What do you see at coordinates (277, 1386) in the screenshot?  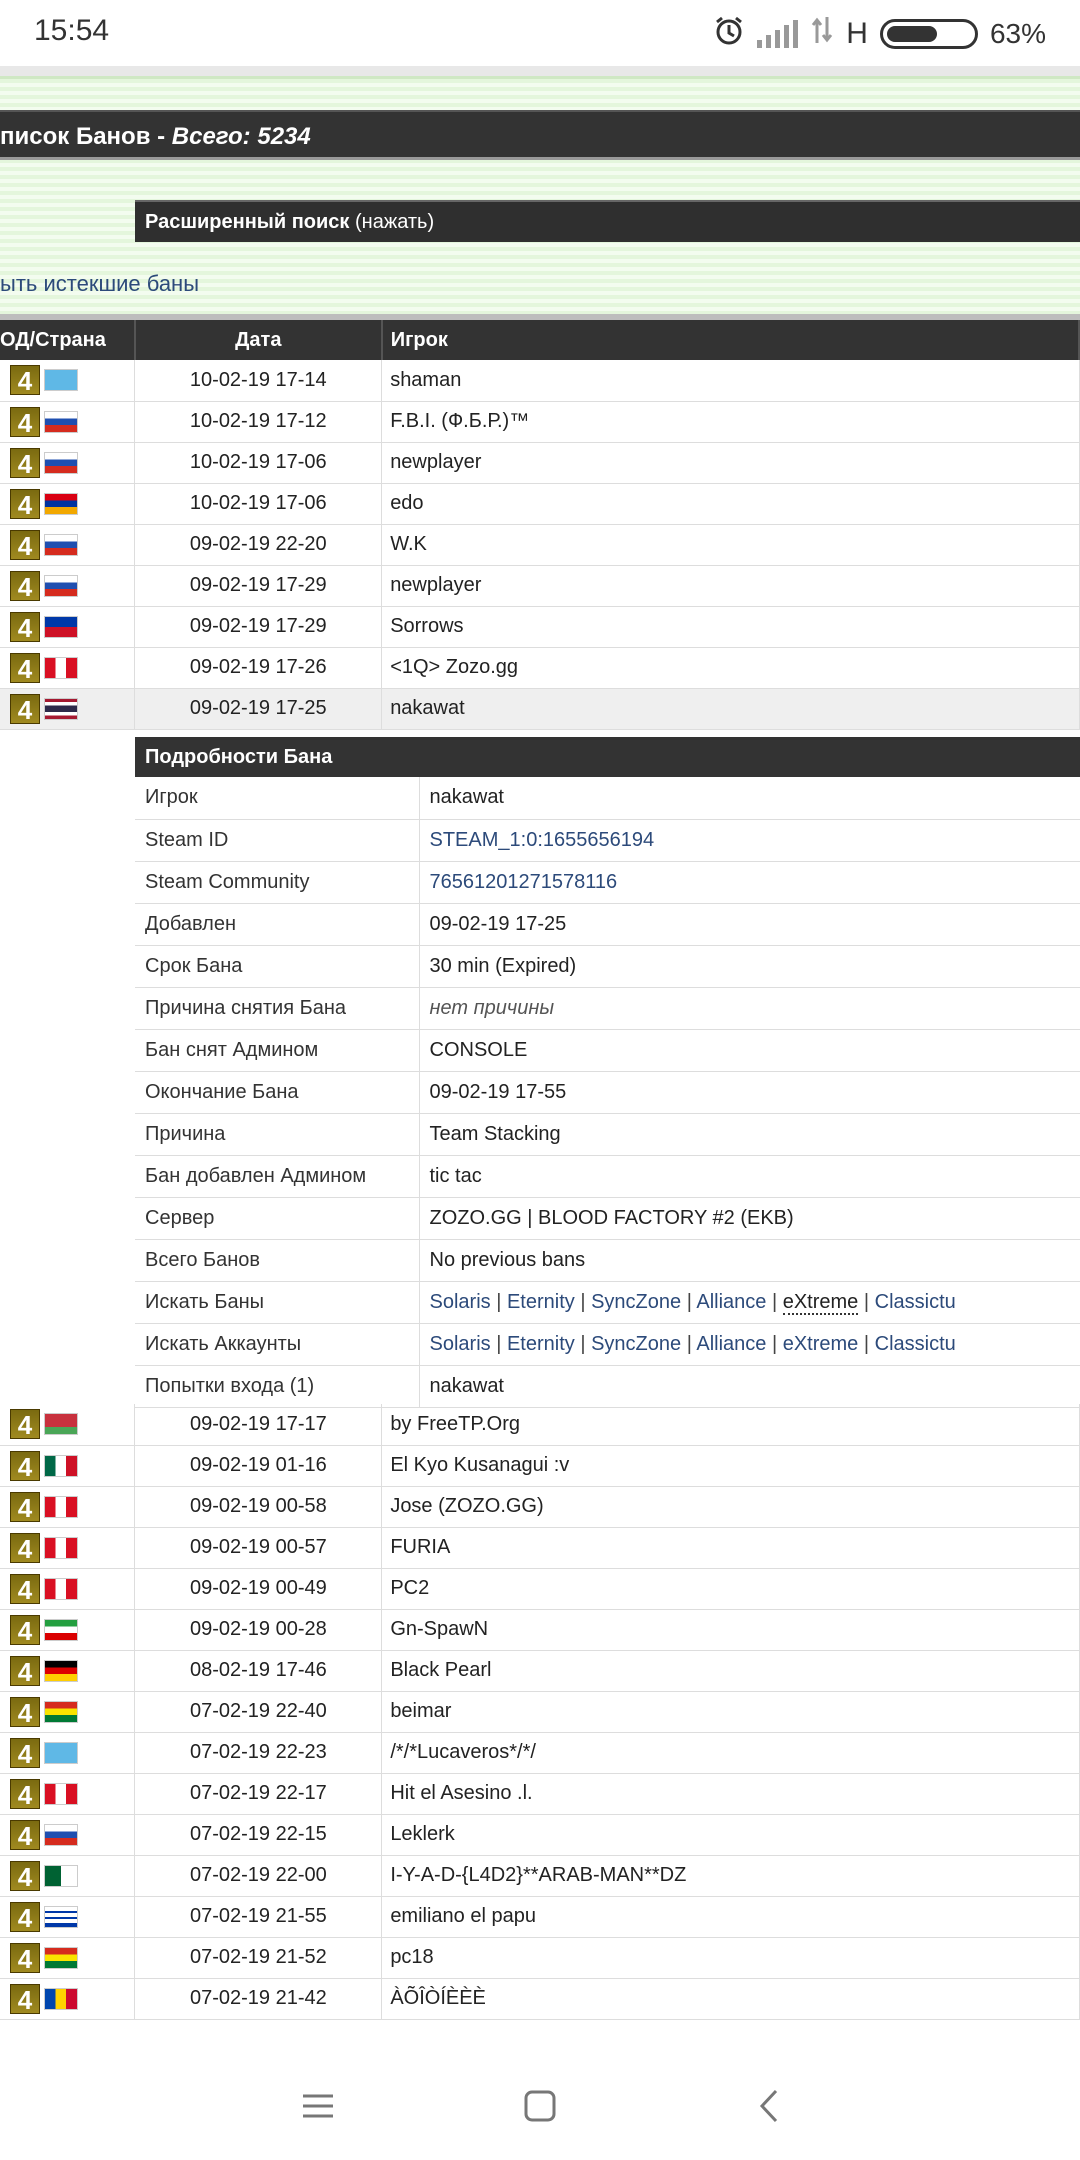 I see `detail-key: Попытки входа (1)` at bounding box center [277, 1386].